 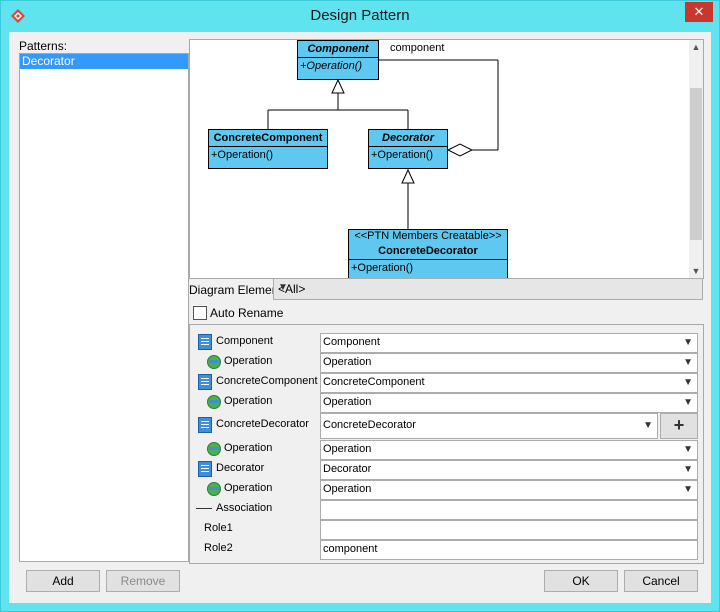 I want to click on class-name: Decorator, so click(x=408, y=138).